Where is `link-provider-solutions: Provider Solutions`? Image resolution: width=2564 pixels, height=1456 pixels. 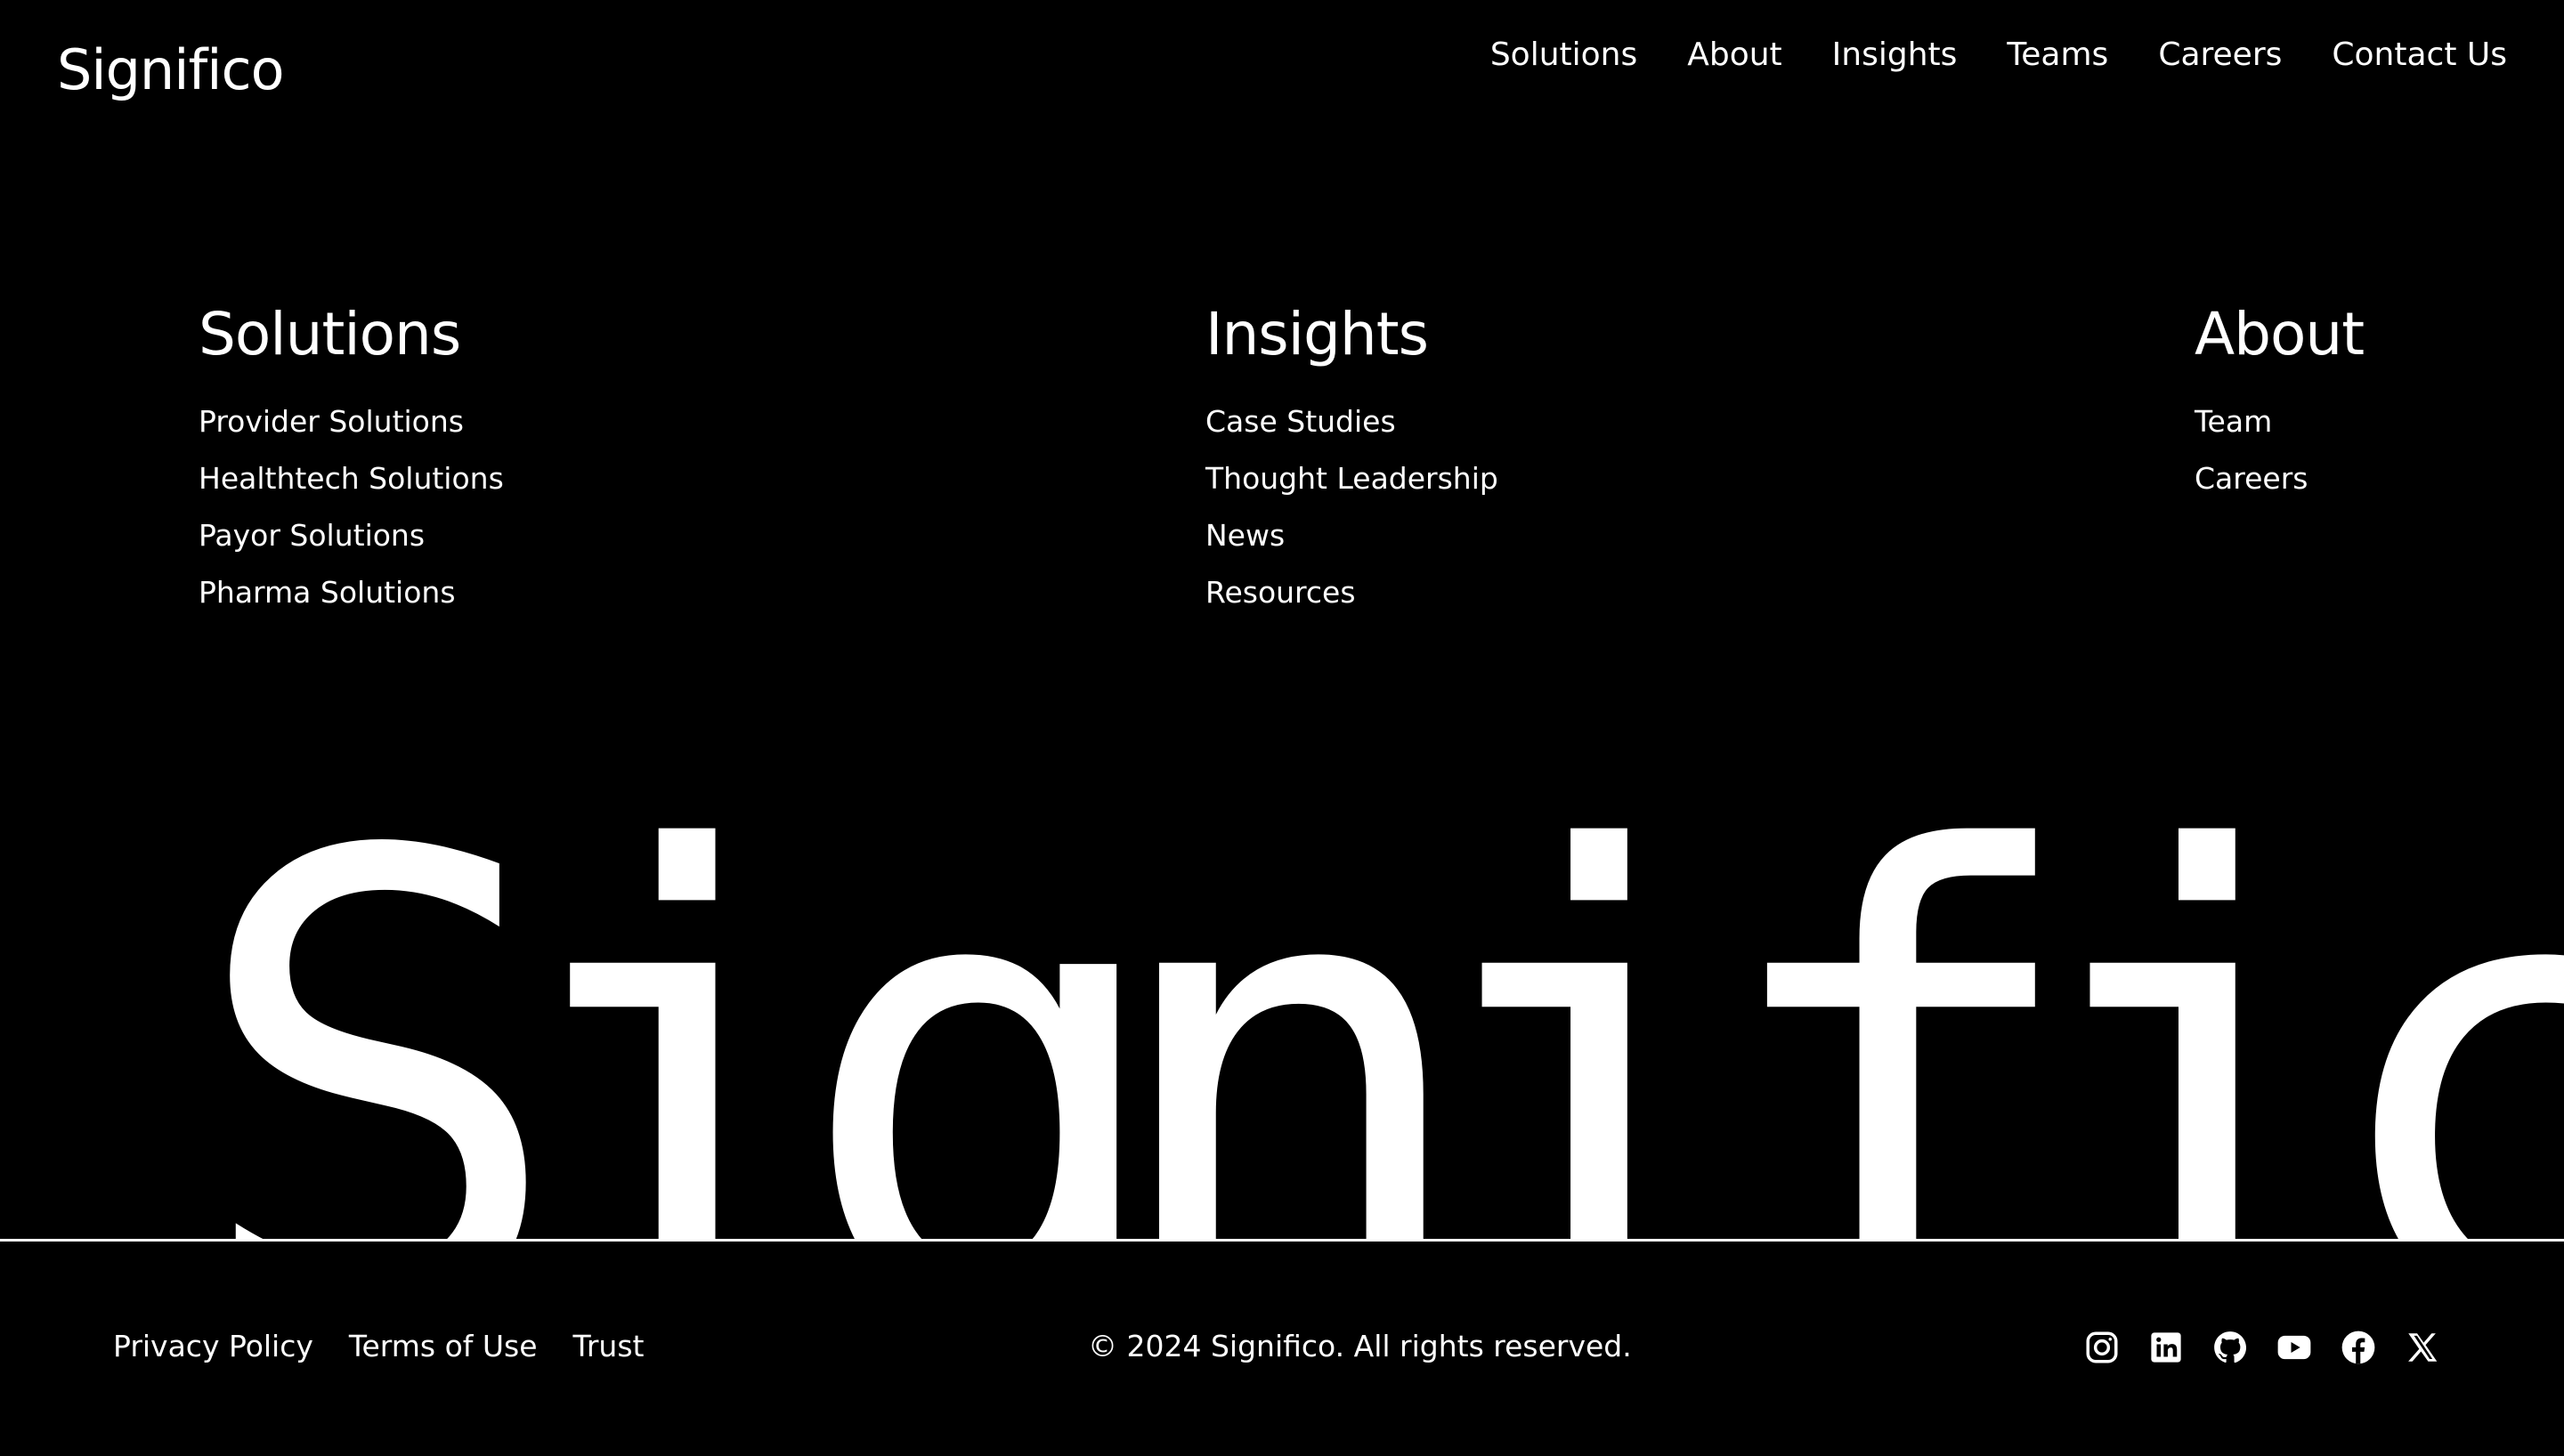 link-provider-solutions: Provider Solutions is located at coordinates (331, 421).